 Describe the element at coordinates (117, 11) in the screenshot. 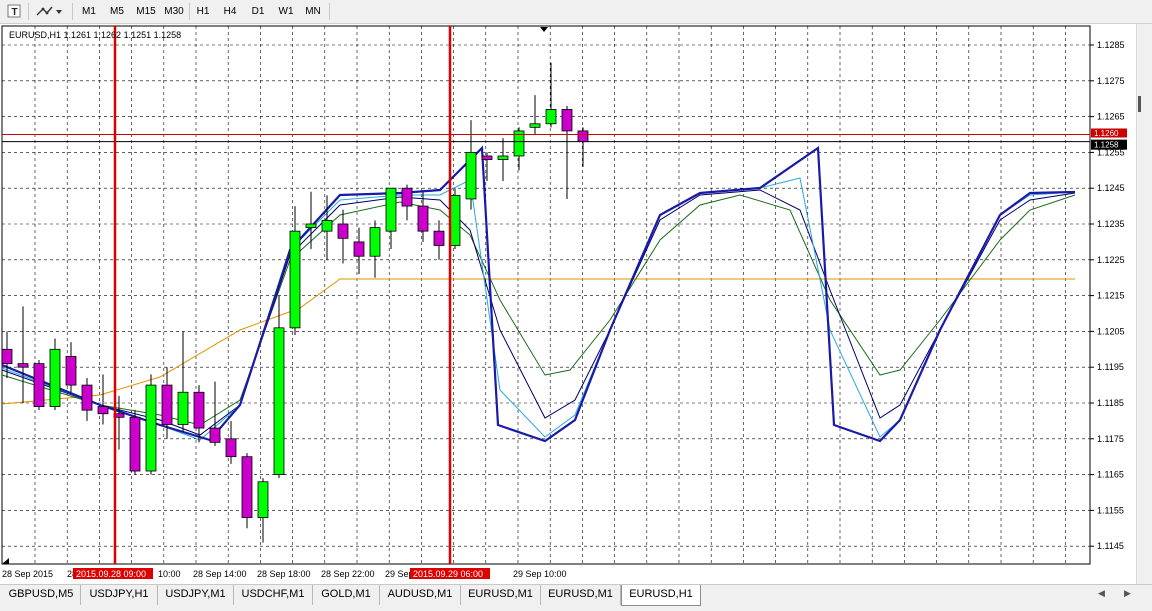

I see `timeframe-m5-button: M5` at that location.